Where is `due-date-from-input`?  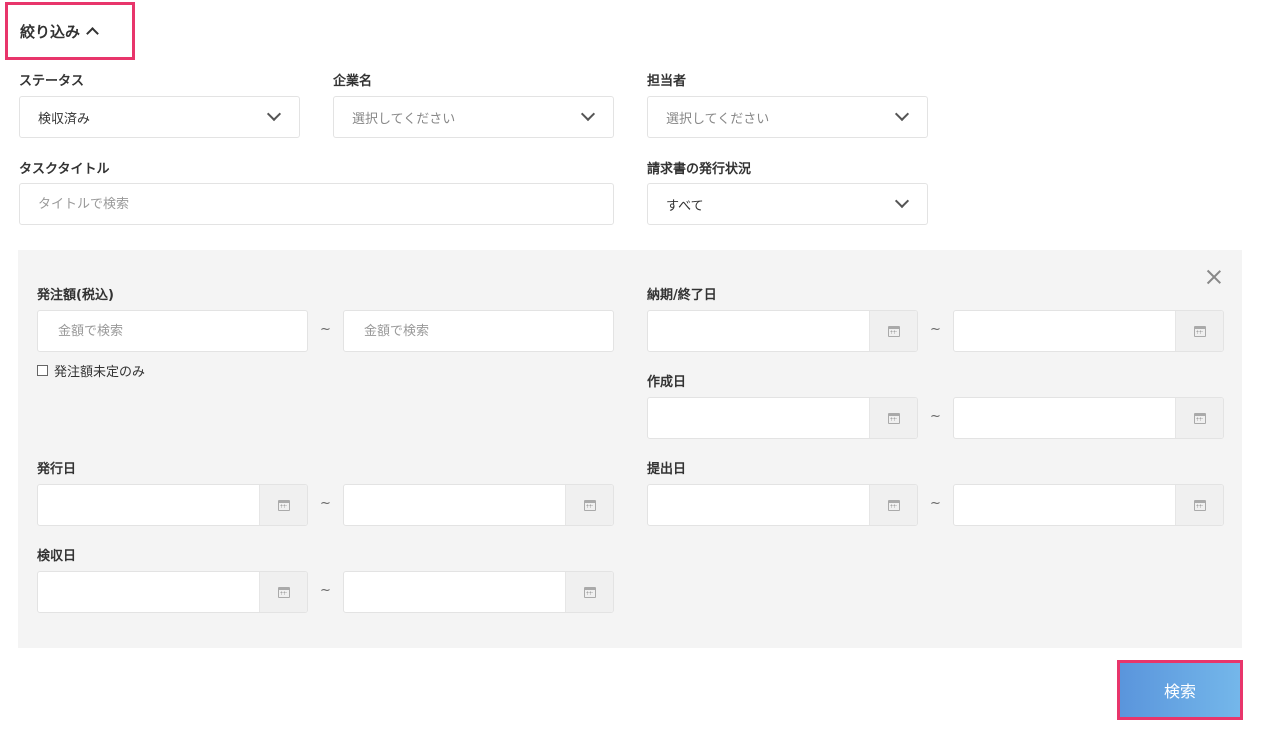 due-date-from-input is located at coordinates (782, 331).